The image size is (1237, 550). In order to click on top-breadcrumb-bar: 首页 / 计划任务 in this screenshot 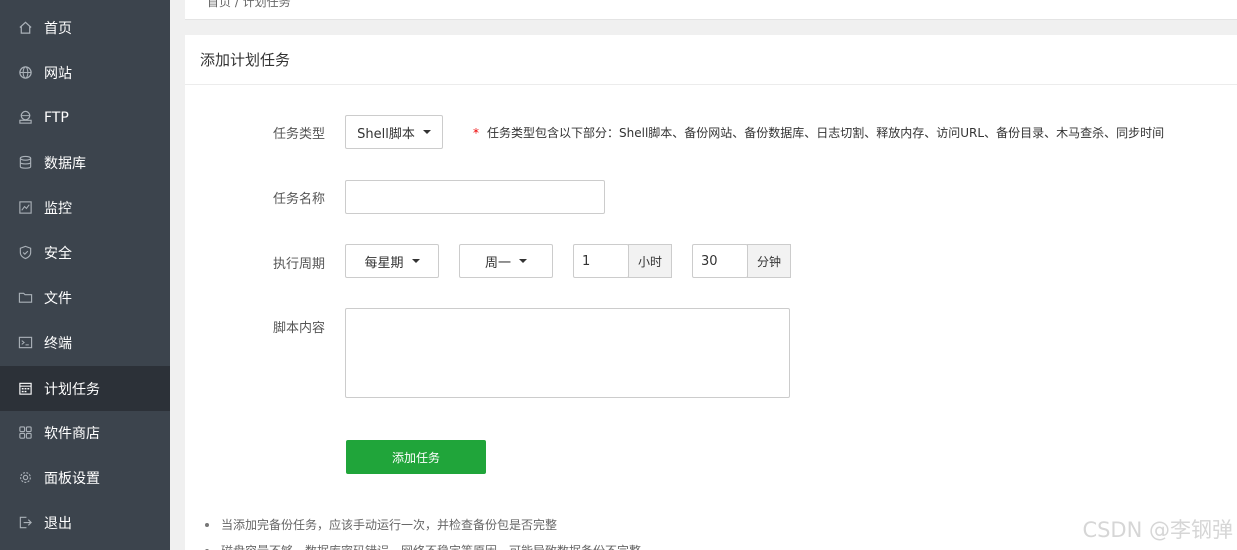, I will do `click(711, 10)`.